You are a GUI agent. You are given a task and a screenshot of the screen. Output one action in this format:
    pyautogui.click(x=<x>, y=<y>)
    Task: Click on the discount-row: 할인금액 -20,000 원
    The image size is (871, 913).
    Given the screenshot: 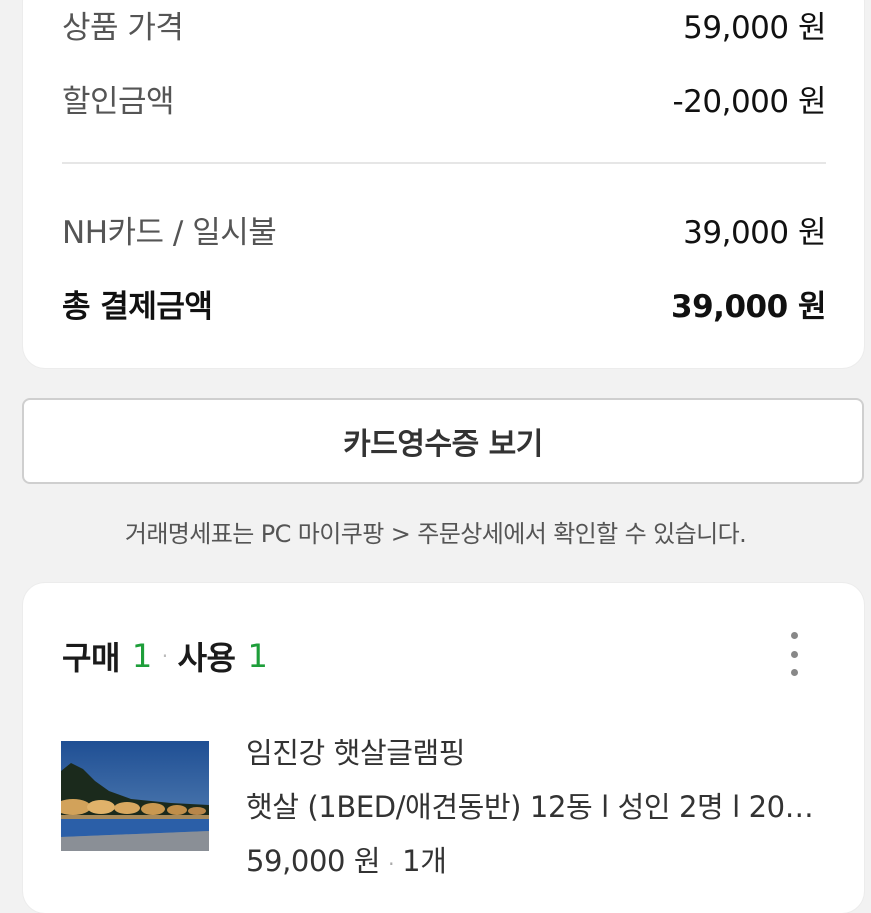 What is the action you would take?
    pyautogui.click(x=444, y=98)
    